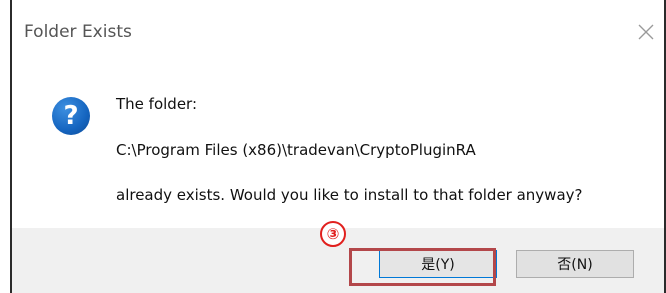 This screenshot has height=293, width=666. I want to click on dialog-title: Folder Exists, so click(78, 32).